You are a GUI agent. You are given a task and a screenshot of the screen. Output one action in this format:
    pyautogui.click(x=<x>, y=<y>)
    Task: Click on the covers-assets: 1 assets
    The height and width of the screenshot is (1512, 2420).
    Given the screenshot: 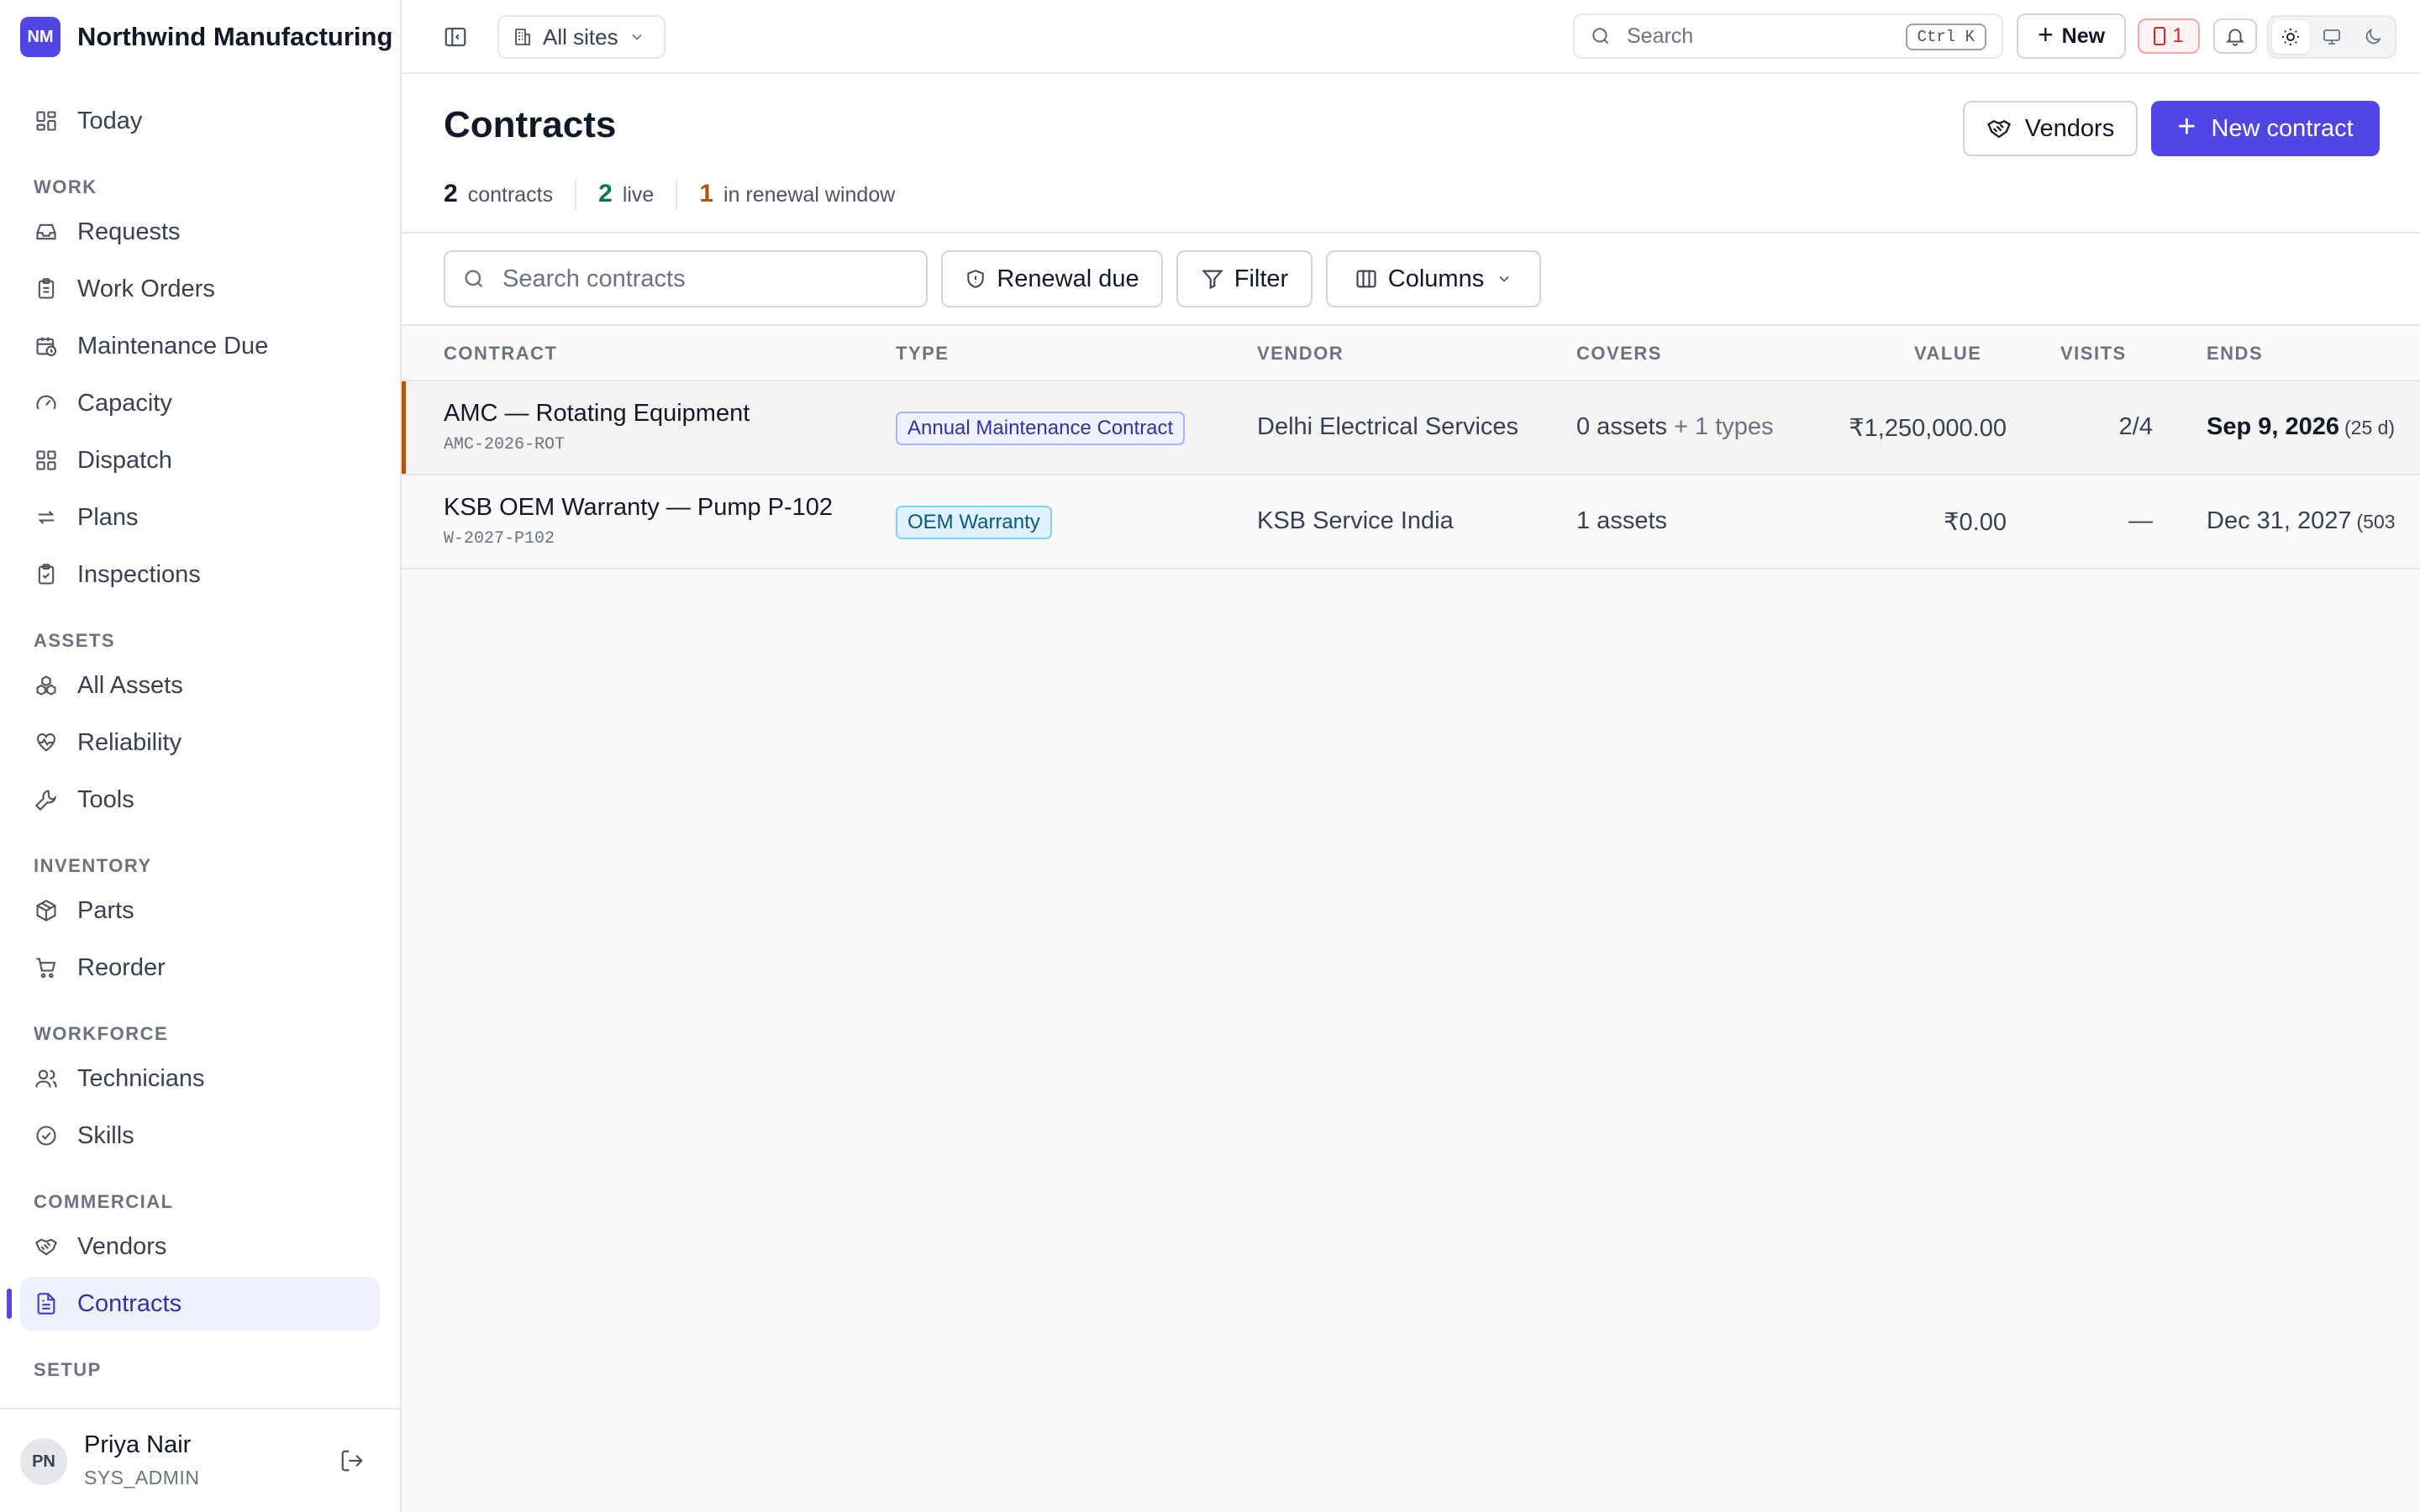 What is the action you would take?
    pyautogui.click(x=1621, y=520)
    